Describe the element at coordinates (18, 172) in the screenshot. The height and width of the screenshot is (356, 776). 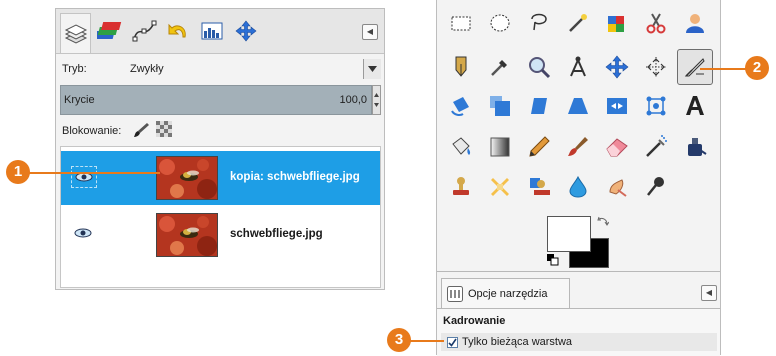
I see `callout-1: 1` at that location.